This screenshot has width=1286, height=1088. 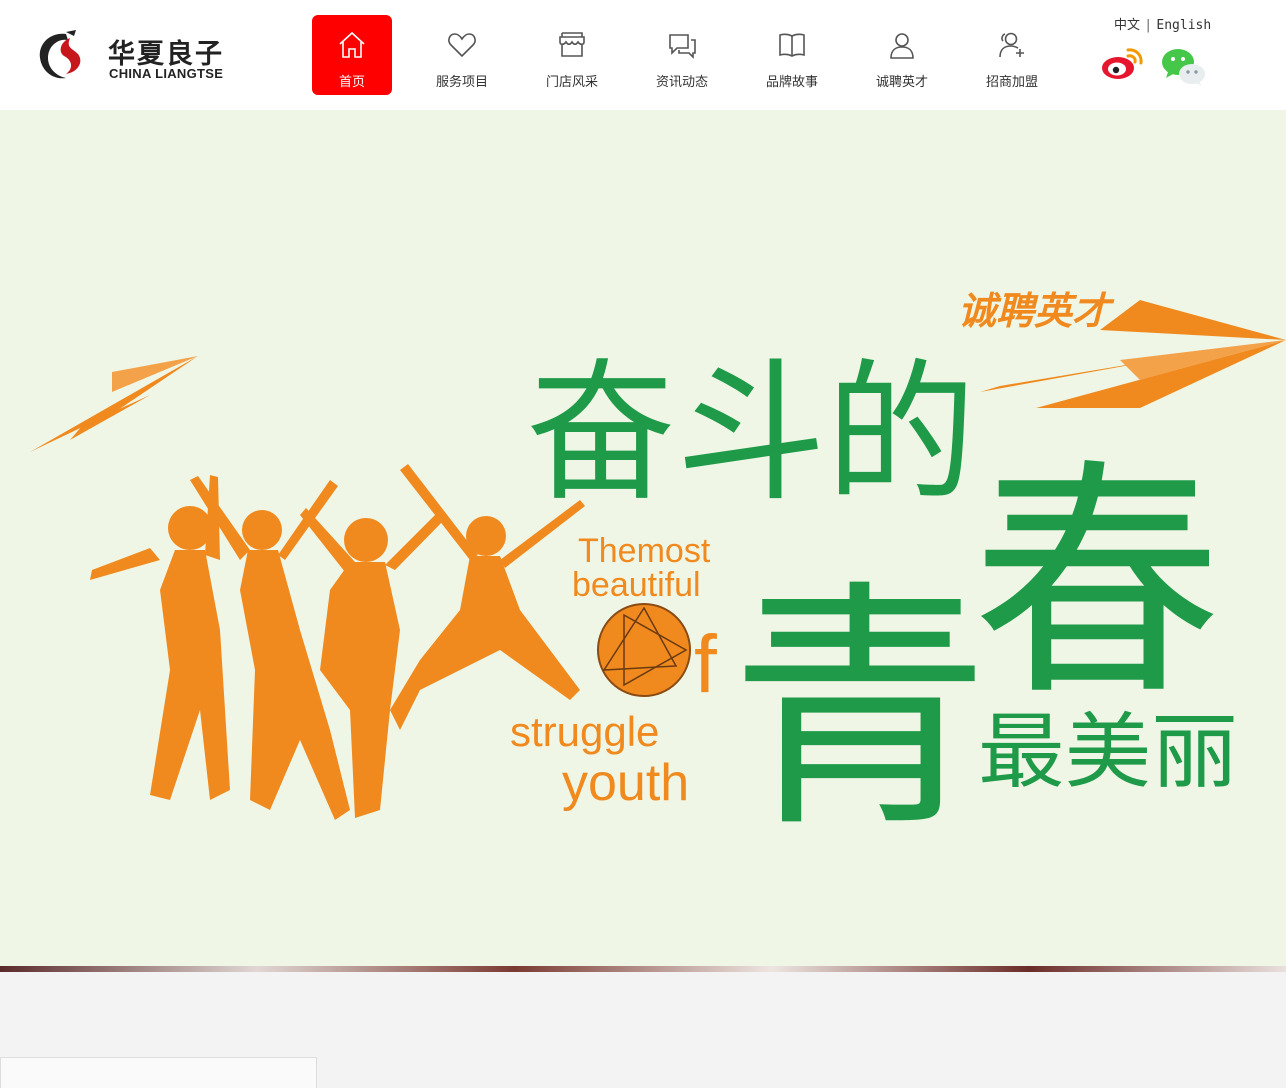 What do you see at coordinates (682, 46) in the screenshot?
I see `chat-icon` at bounding box center [682, 46].